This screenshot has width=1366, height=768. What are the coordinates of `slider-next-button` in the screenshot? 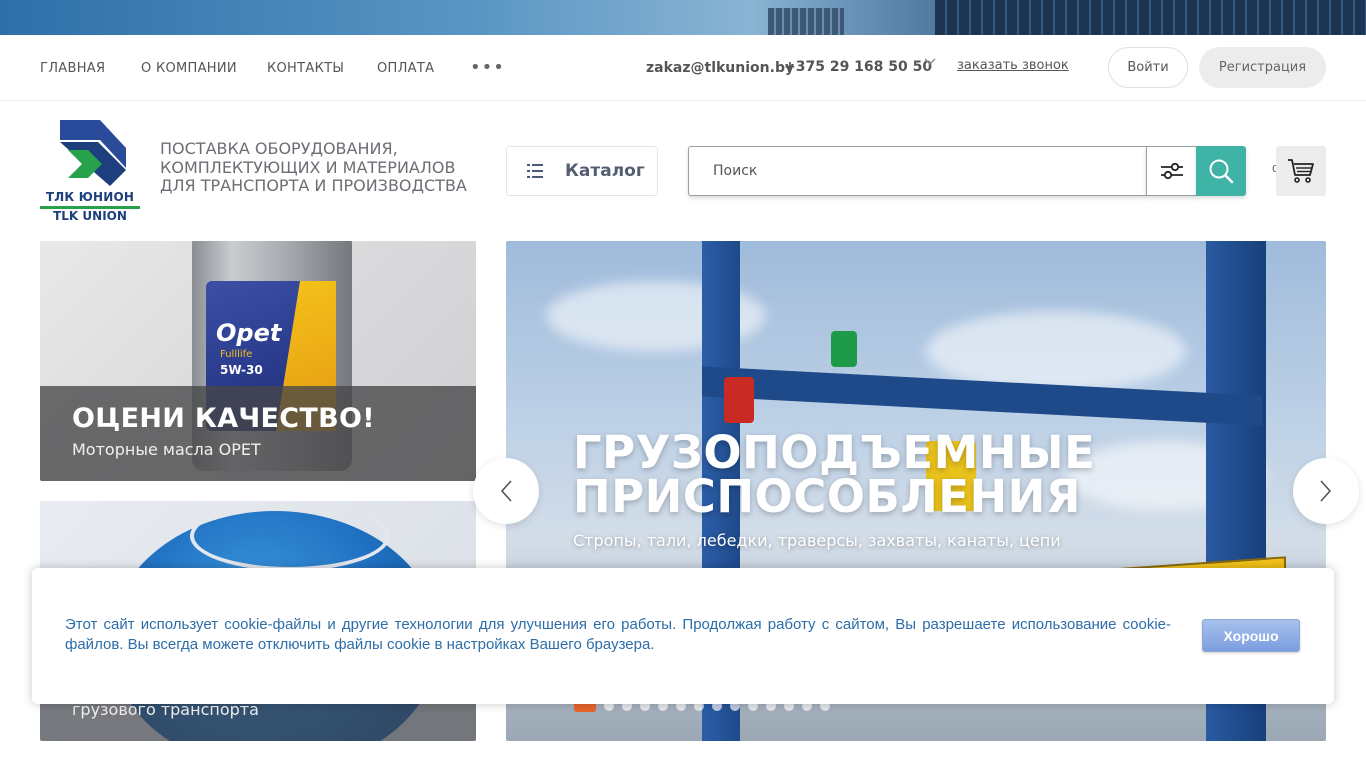 It's located at (1326, 491).